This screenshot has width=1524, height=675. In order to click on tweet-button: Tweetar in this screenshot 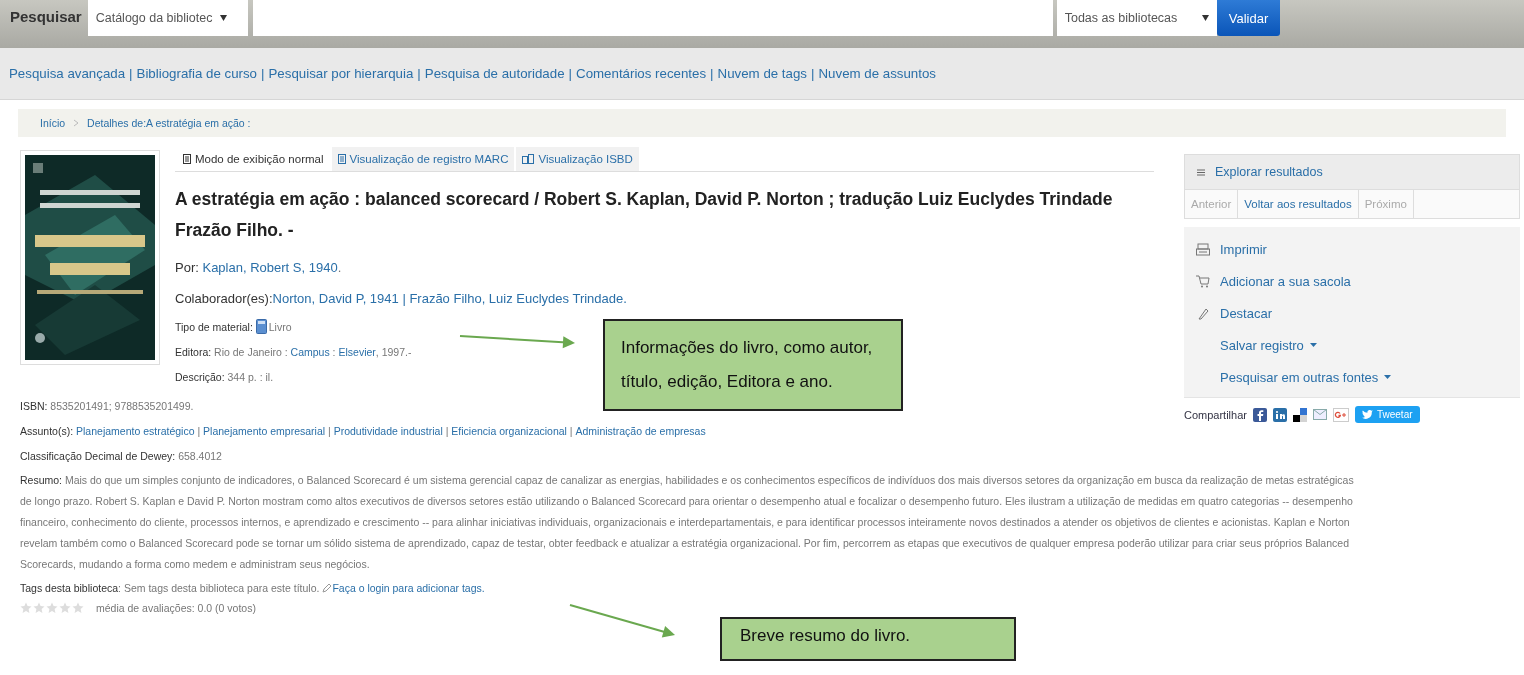, I will do `click(1387, 414)`.